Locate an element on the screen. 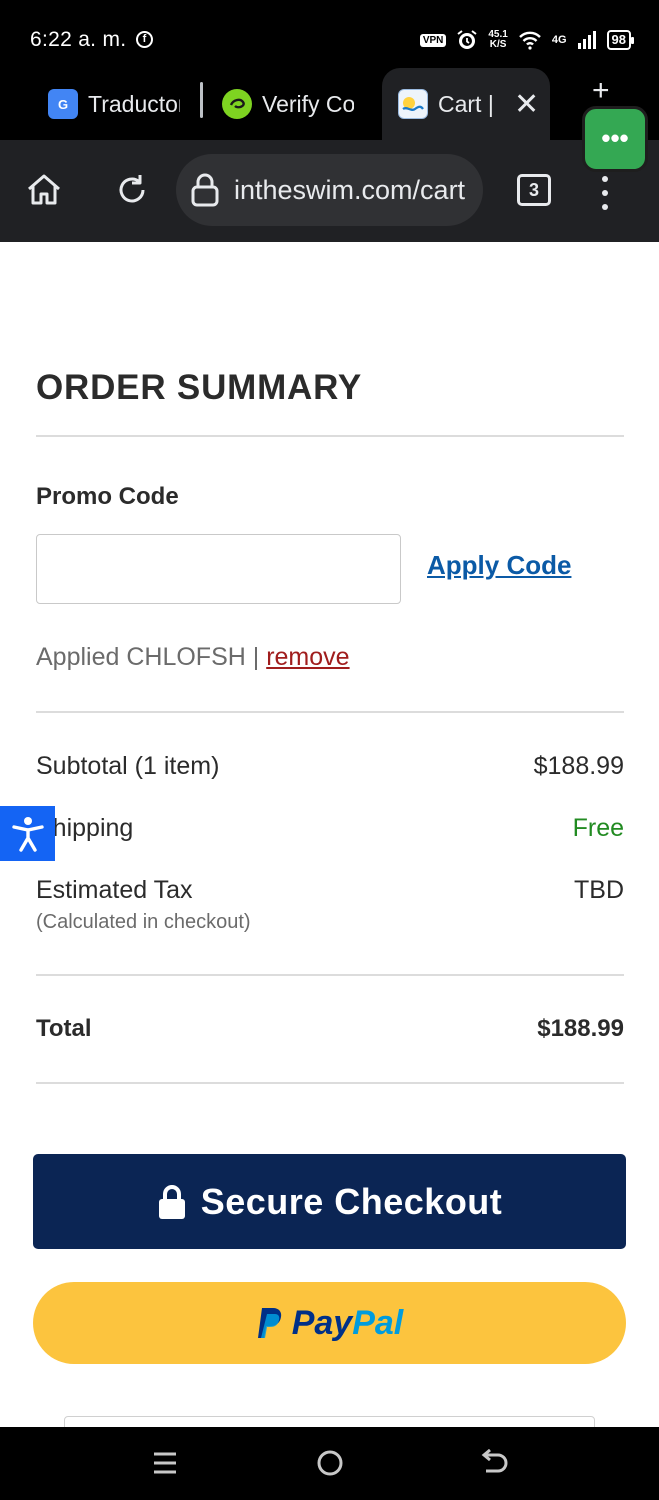 The width and height of the screenshot is (659, 1500). secure-checkout-label: Secure Checkout is located at coordinates (351, 1201).